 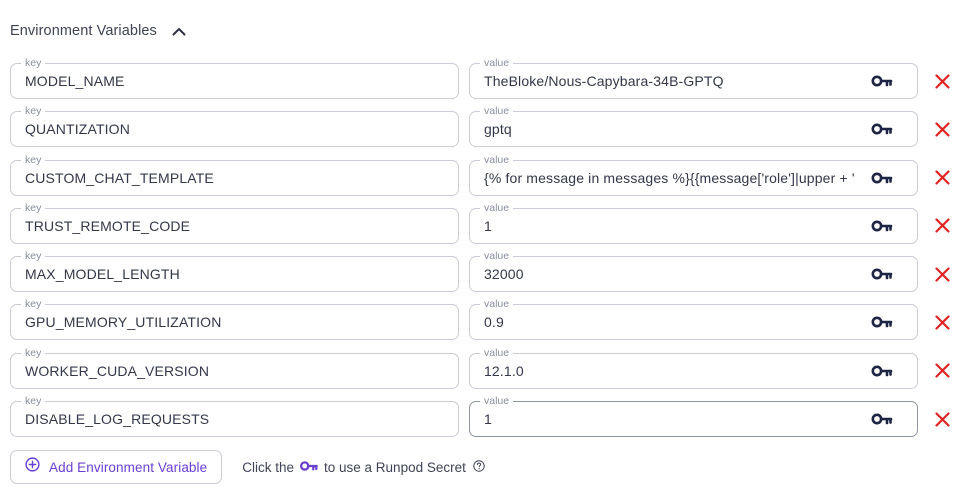 I want to click on secret-hint: Click the to use a Runpod Secret, so click(x=363, y=467).